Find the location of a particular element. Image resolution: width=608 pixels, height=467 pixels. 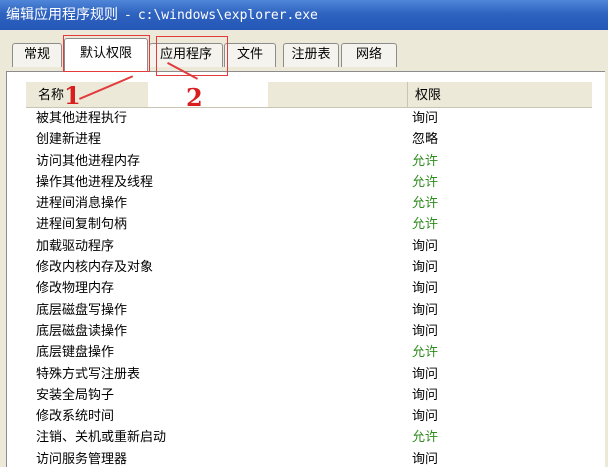

list-item: 底层磁盘读操作 询问 is located at coordinates (309, 331).